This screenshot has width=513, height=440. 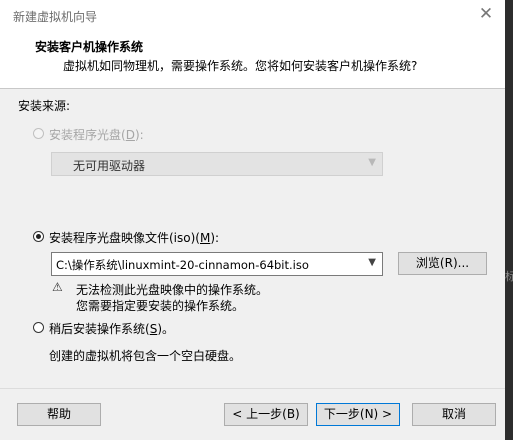 What do you see at coordinates (96, 135) in the screenshot?
I see `disc-option-label: 安装程序光盘(D):` at bounding box center [96, 135].